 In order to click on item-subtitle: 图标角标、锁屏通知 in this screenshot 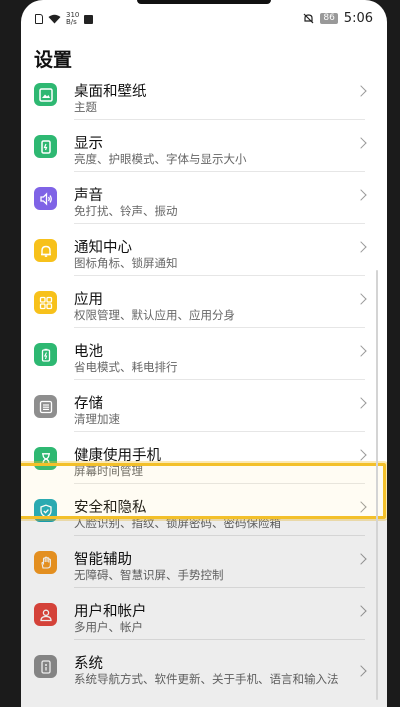, I will do `click(126, 263)`.